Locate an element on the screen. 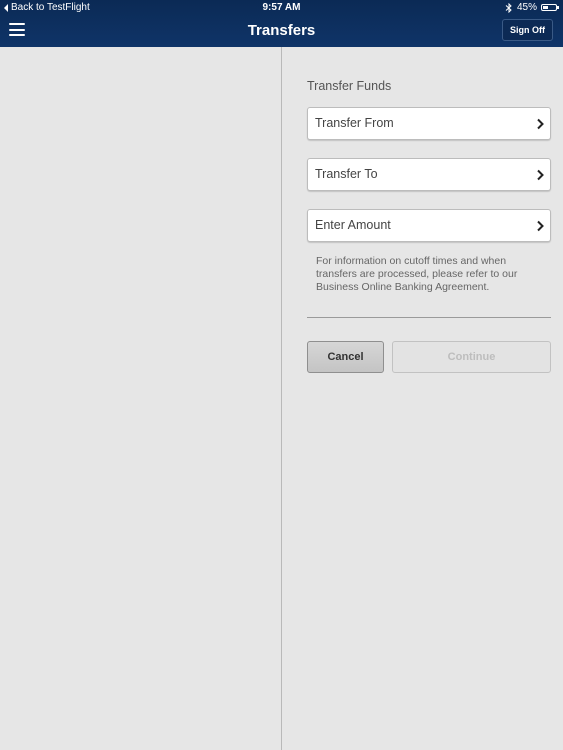  transfer-from-field: Transfer From is located at coordinates (429, 123).